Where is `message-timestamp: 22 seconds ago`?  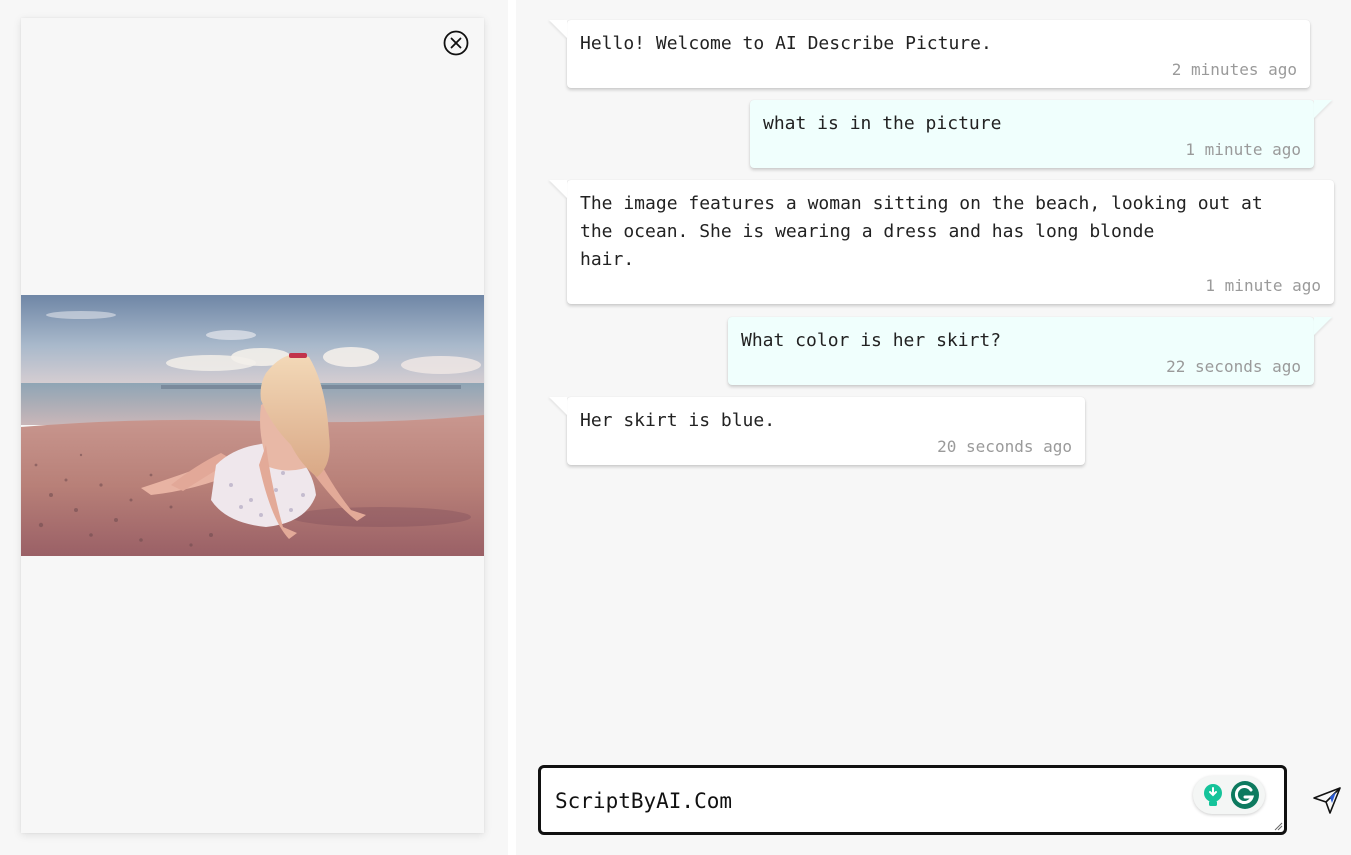 message-timestamp: 22 seconds ago is located at coordinates (1233, 366).